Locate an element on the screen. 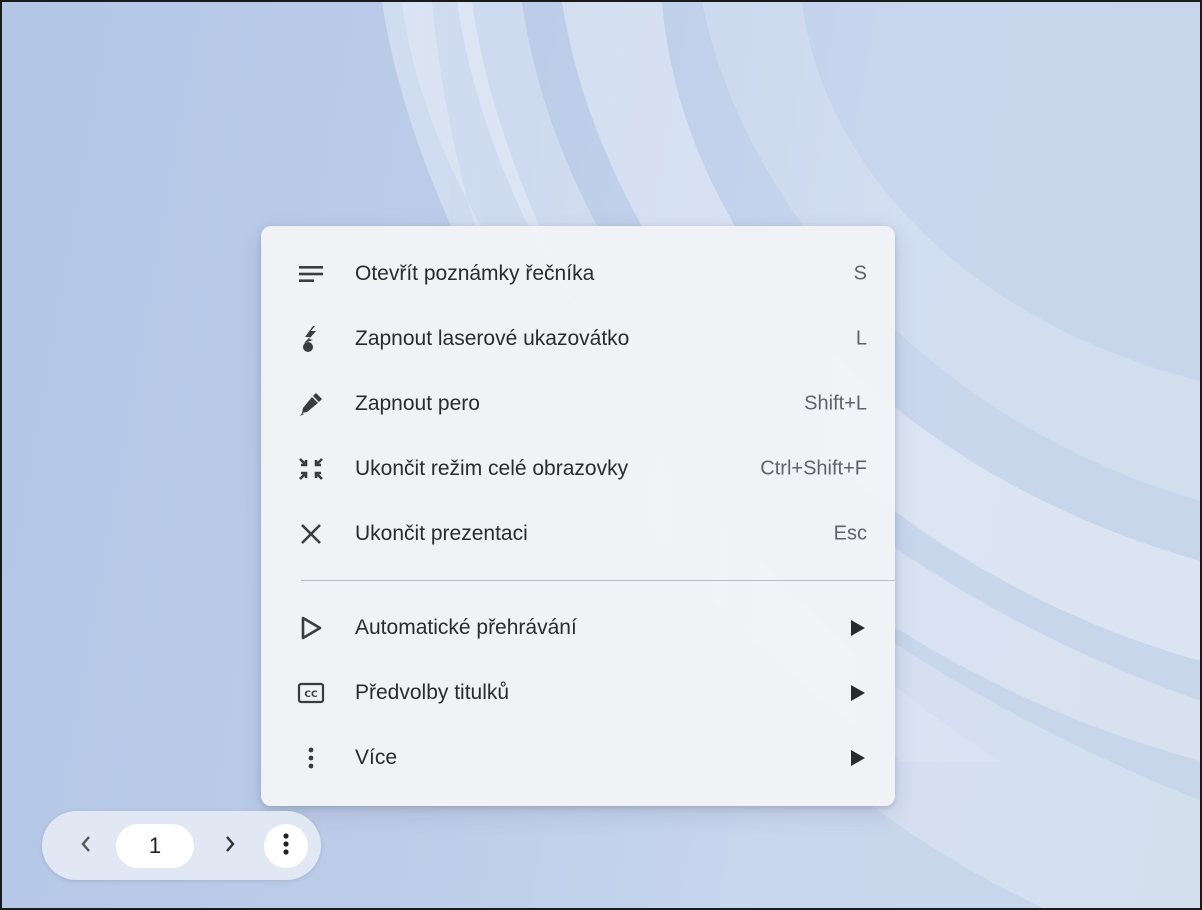  previous-slide-button is located at coordinates (86, 846).